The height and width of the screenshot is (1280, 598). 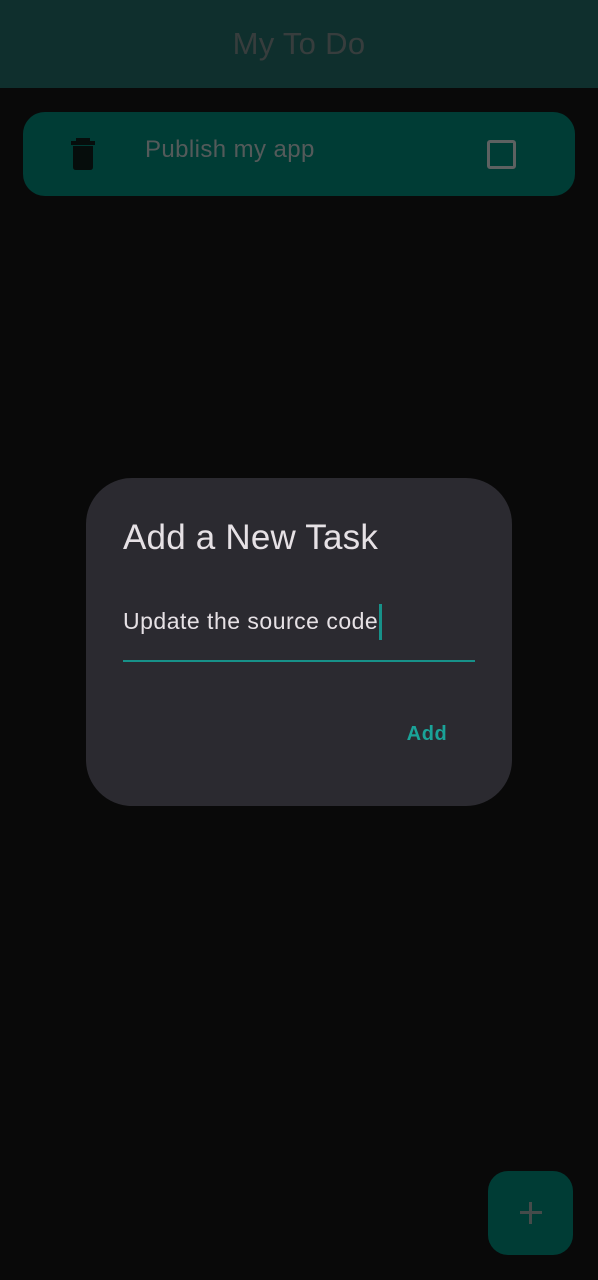 I want to click on task-input-field: Update the source code, so click(x=299, y=633).